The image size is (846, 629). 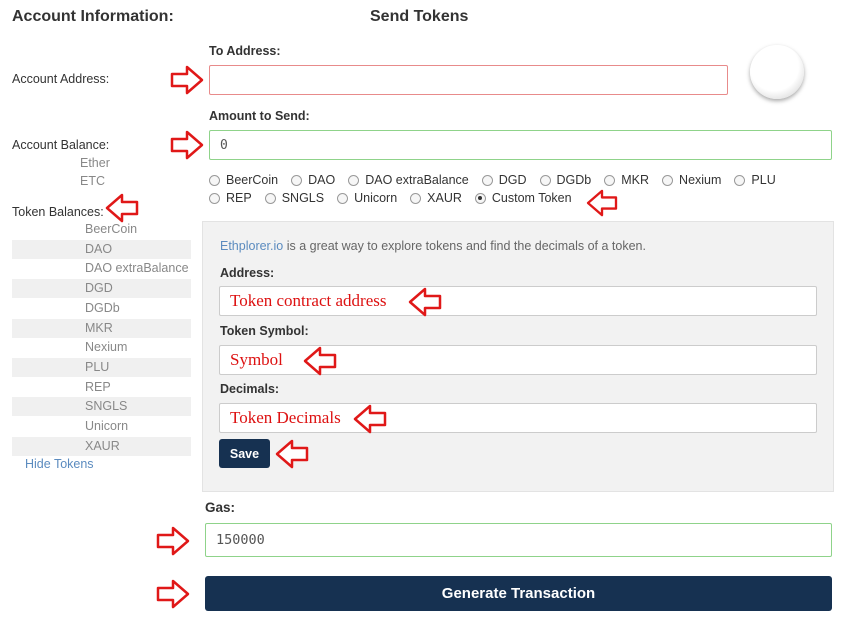 What do you see at coordinates (106, 347) in the screenshot?
I see `token-balance-name: Nexium` at bounding box center [106, 347].